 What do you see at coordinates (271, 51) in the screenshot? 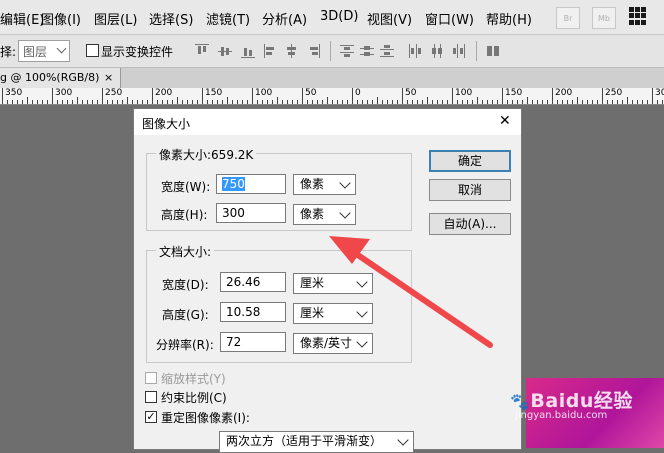
I see `align-left-icon` at bounding box center [271, 51].